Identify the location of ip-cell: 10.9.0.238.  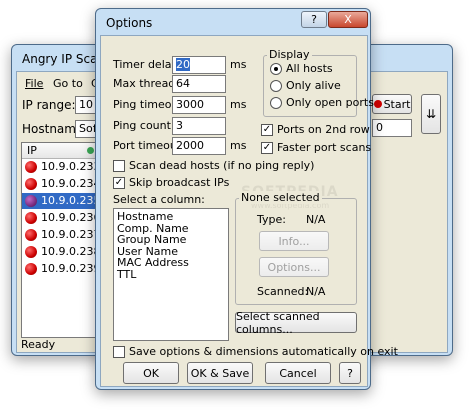
(71, 251).